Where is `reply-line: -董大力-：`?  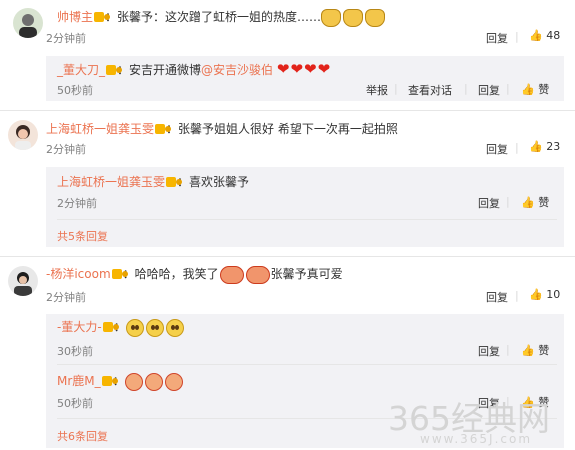 reply-line: -董大力-： is located at coordinates (121, 327).